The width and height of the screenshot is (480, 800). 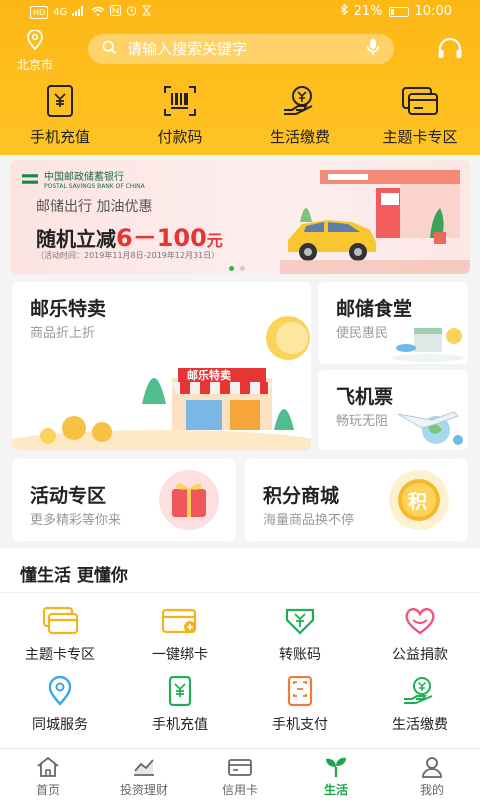 What do you see at coordinates (368, 11) in the screenshot?
I see `battery-percent: 21%` at bounding box center [368, 11].